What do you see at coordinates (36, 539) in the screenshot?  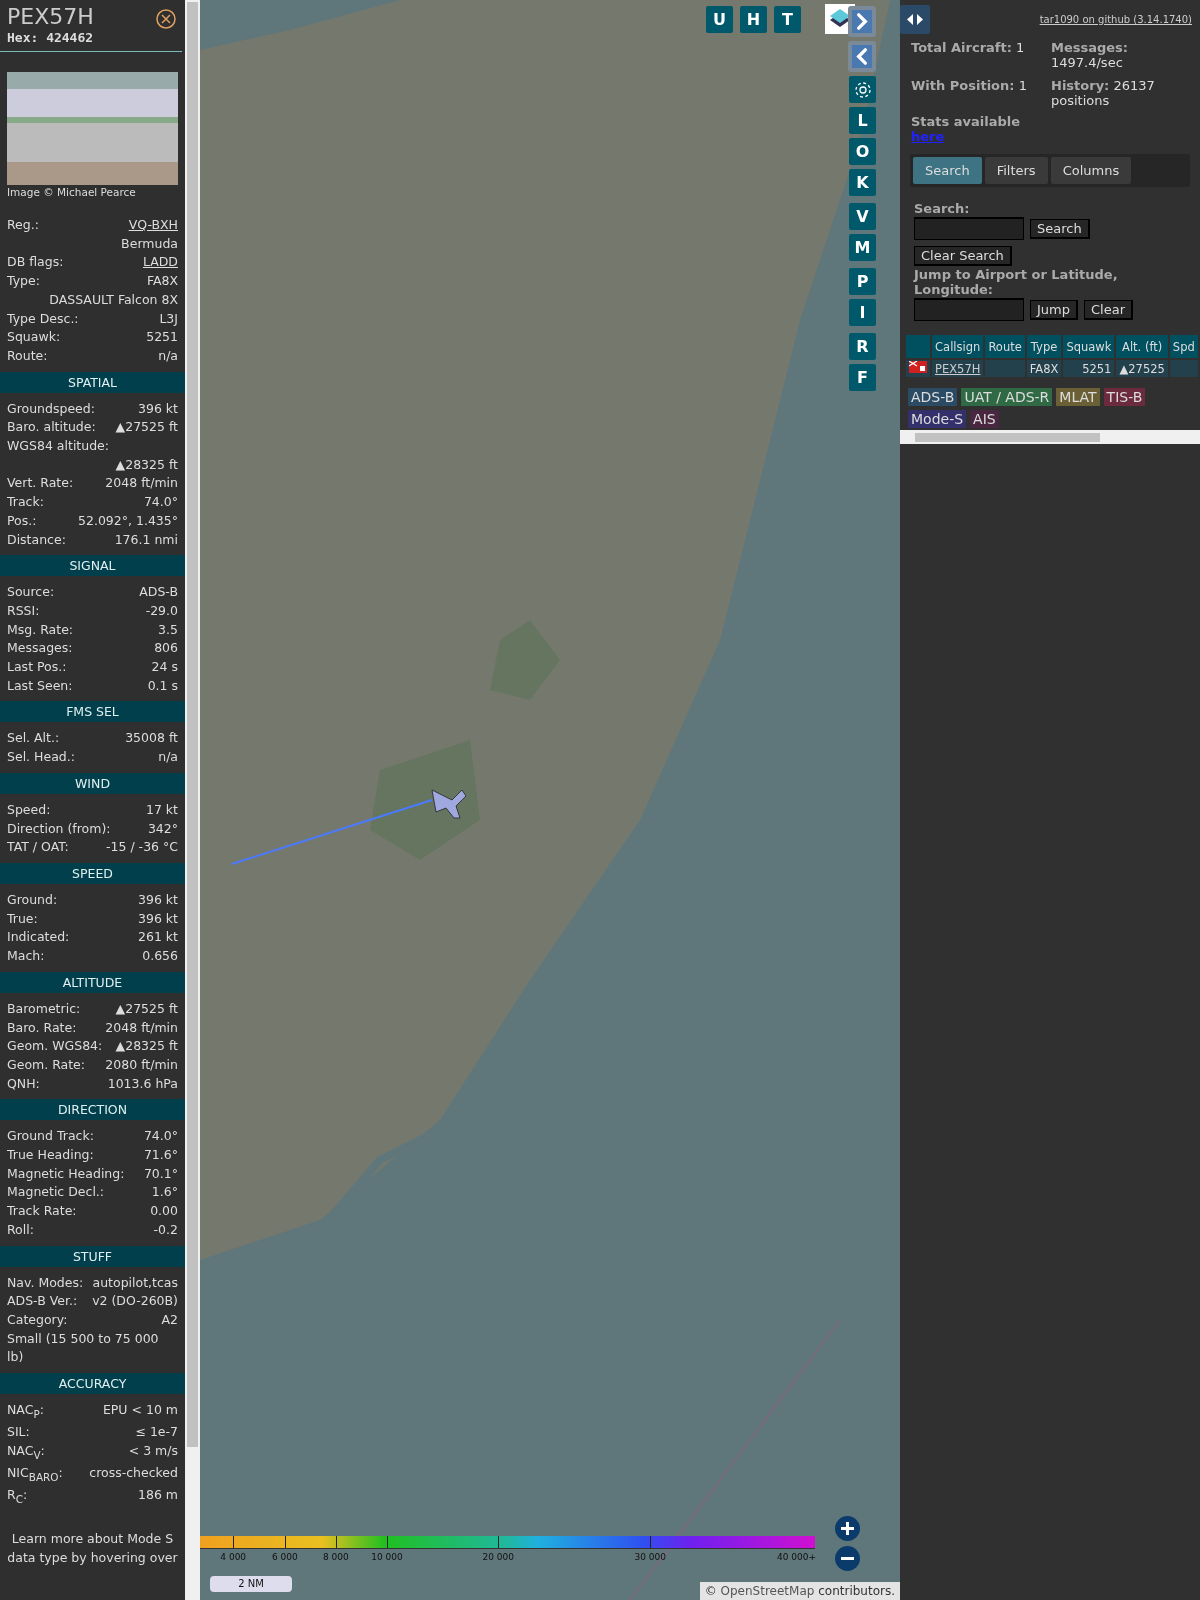 I see `field-label: Distance:` at bounding box center [36, 539].